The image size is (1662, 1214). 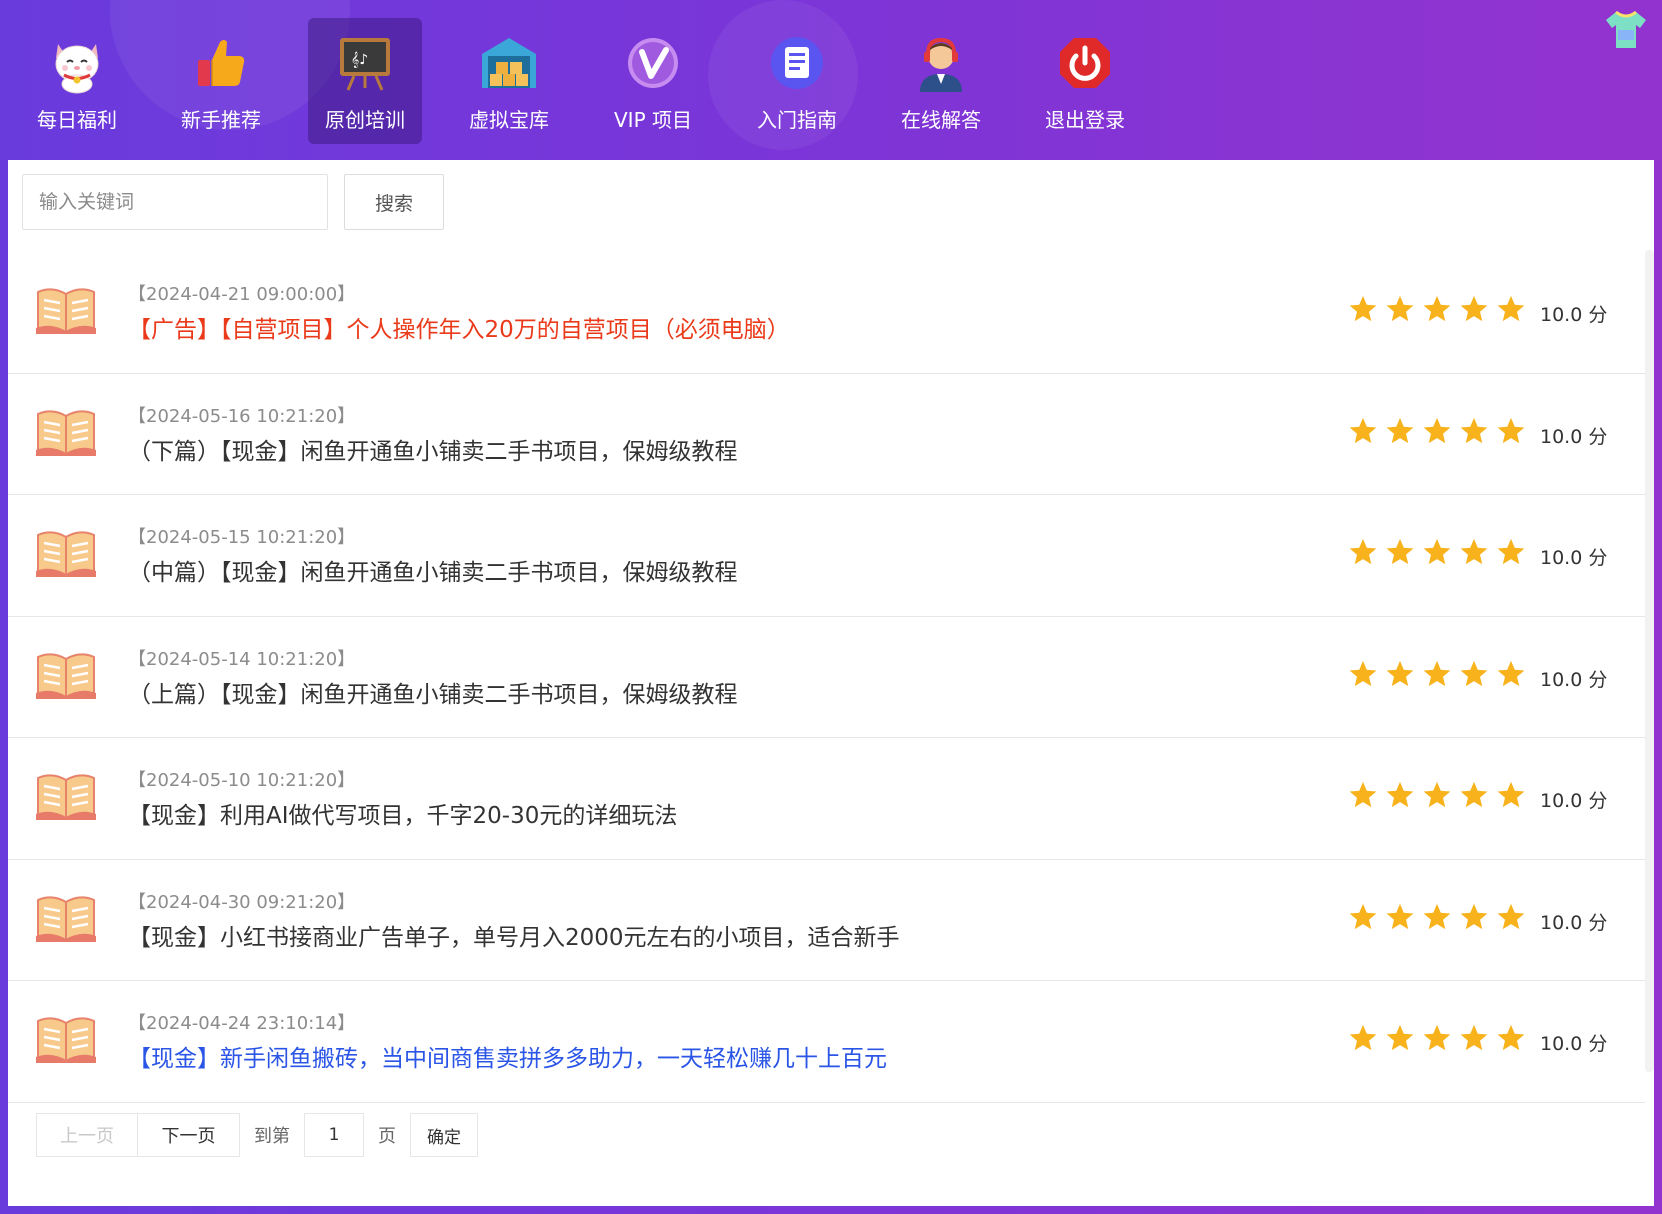 I want to click on pagination: 上一页 下一页 到第 页 确定, so click(x=257, y=1135).